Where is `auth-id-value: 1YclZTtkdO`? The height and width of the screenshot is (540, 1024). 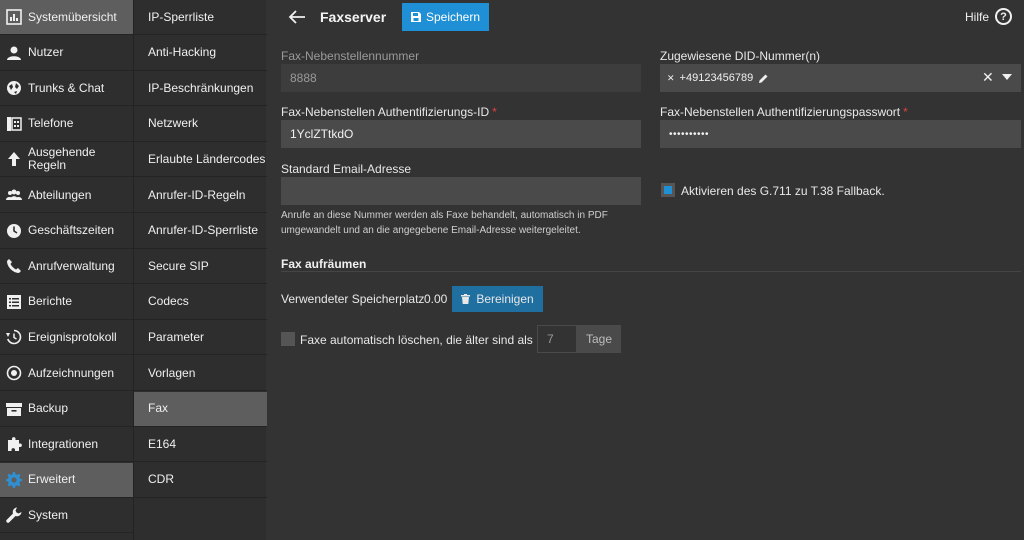 auth-id-value: 1YclZTtkdO is located at coordinates (322, 134).